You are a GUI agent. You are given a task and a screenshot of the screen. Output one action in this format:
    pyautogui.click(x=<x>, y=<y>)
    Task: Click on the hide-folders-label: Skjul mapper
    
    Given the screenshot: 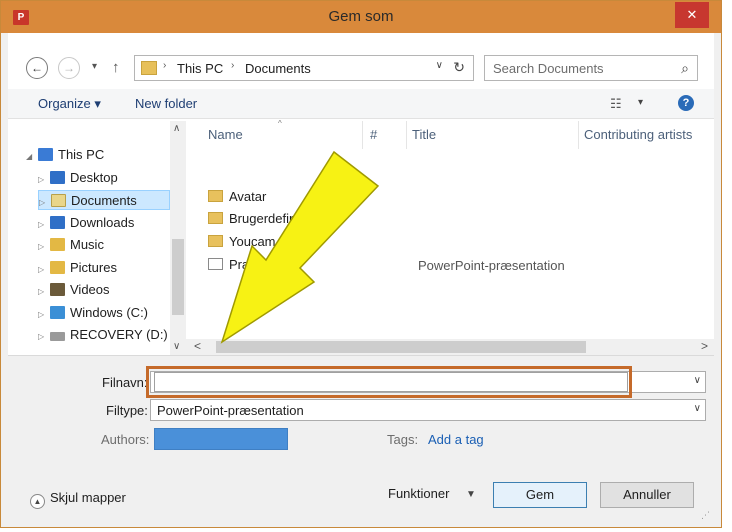 What is the action you would take?
    pyautogui.click(x=88, y=497)
    